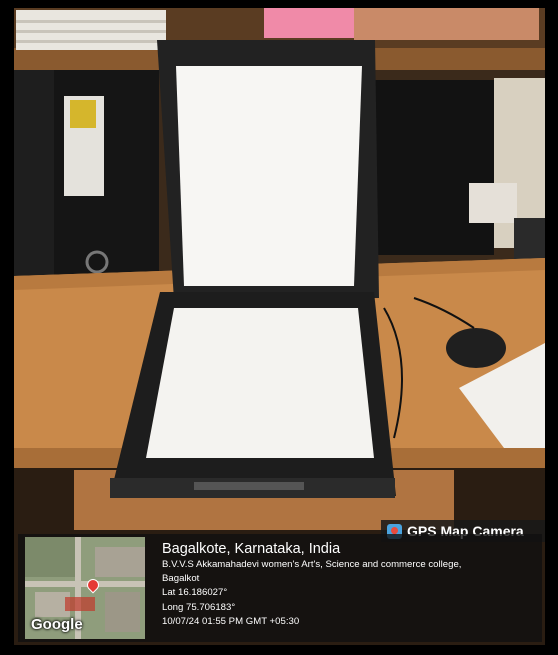 Image resolution: width=558 pixels, height=655 pixels. I want to click on latitude: Lat 16.186027°, so click(195, 593).